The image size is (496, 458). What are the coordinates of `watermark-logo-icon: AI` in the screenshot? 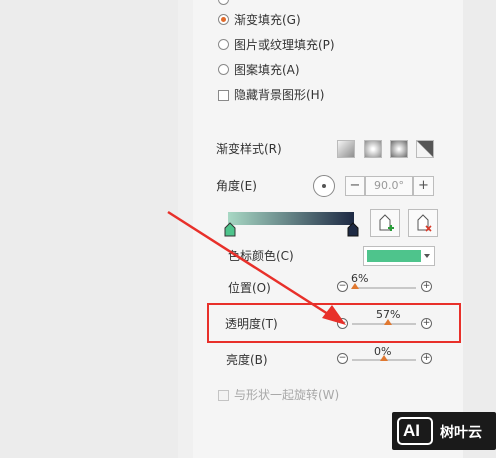 It's located at (415, 431).